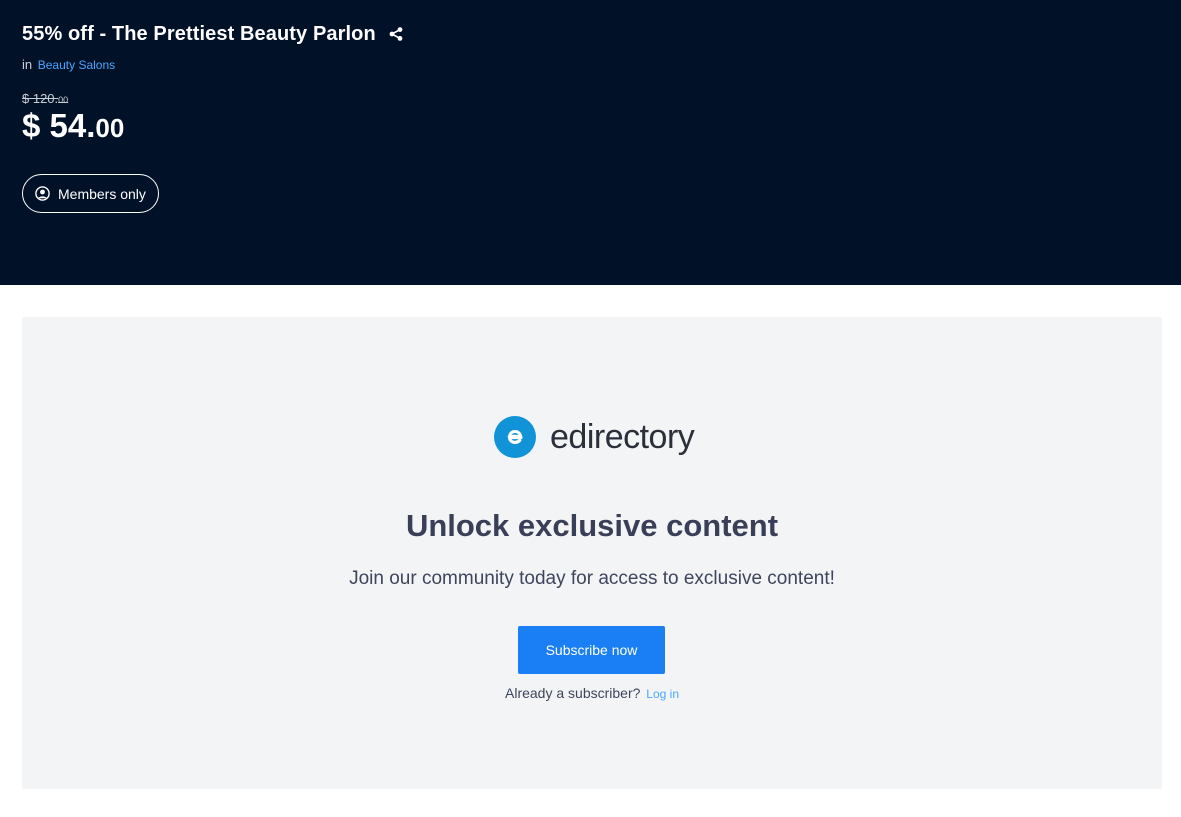  I want to click on category-prefix: in, so click(27, 64).